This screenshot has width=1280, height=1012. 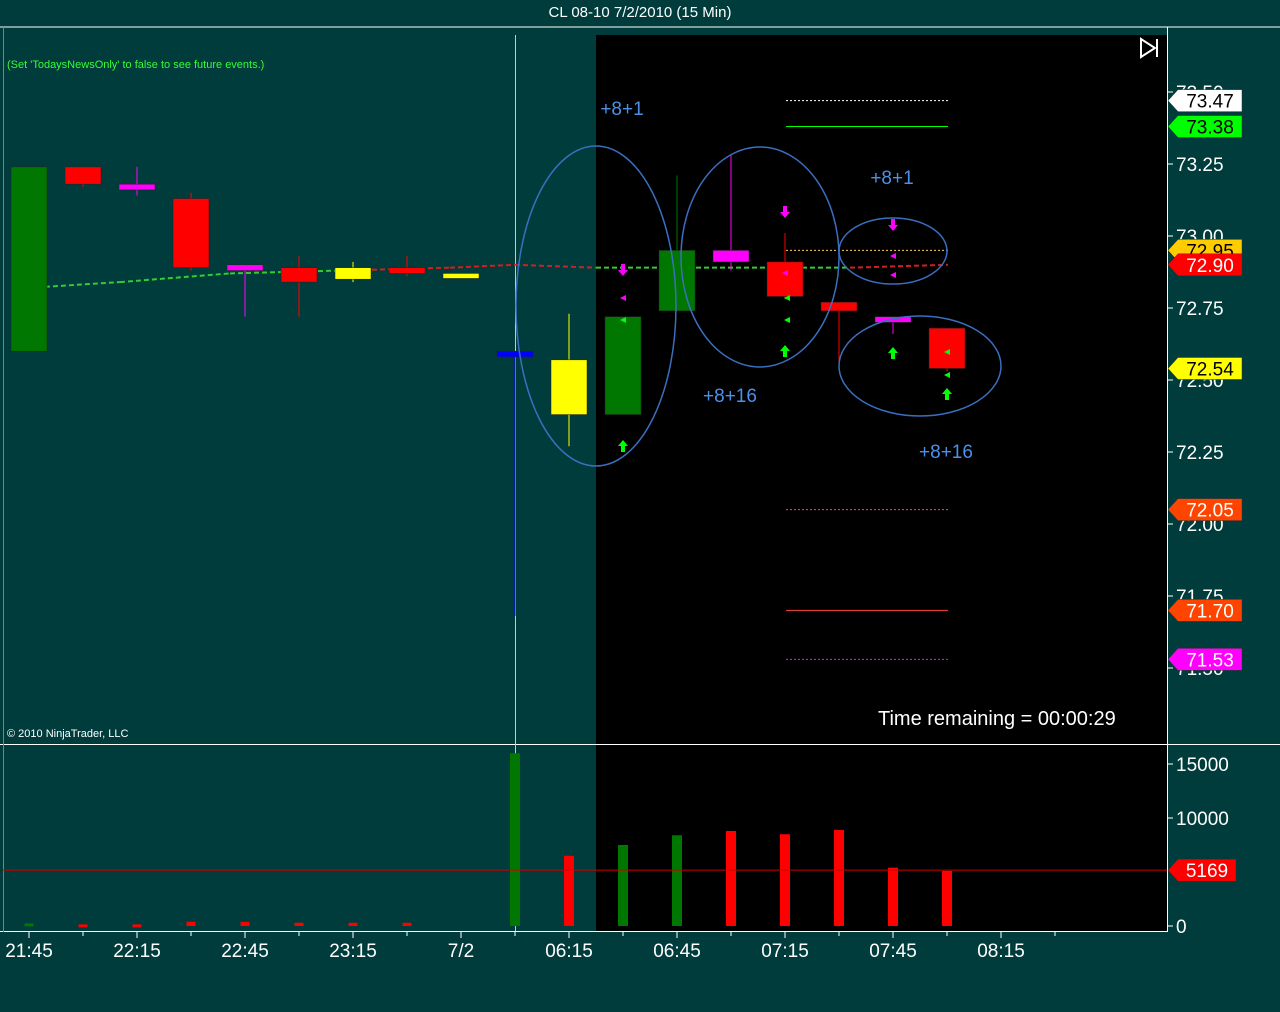 What do you see at coordinates (1202, 819) in the screenshot?
I see `volume-tick-label: 10000` at bounding box center [1202, 819].